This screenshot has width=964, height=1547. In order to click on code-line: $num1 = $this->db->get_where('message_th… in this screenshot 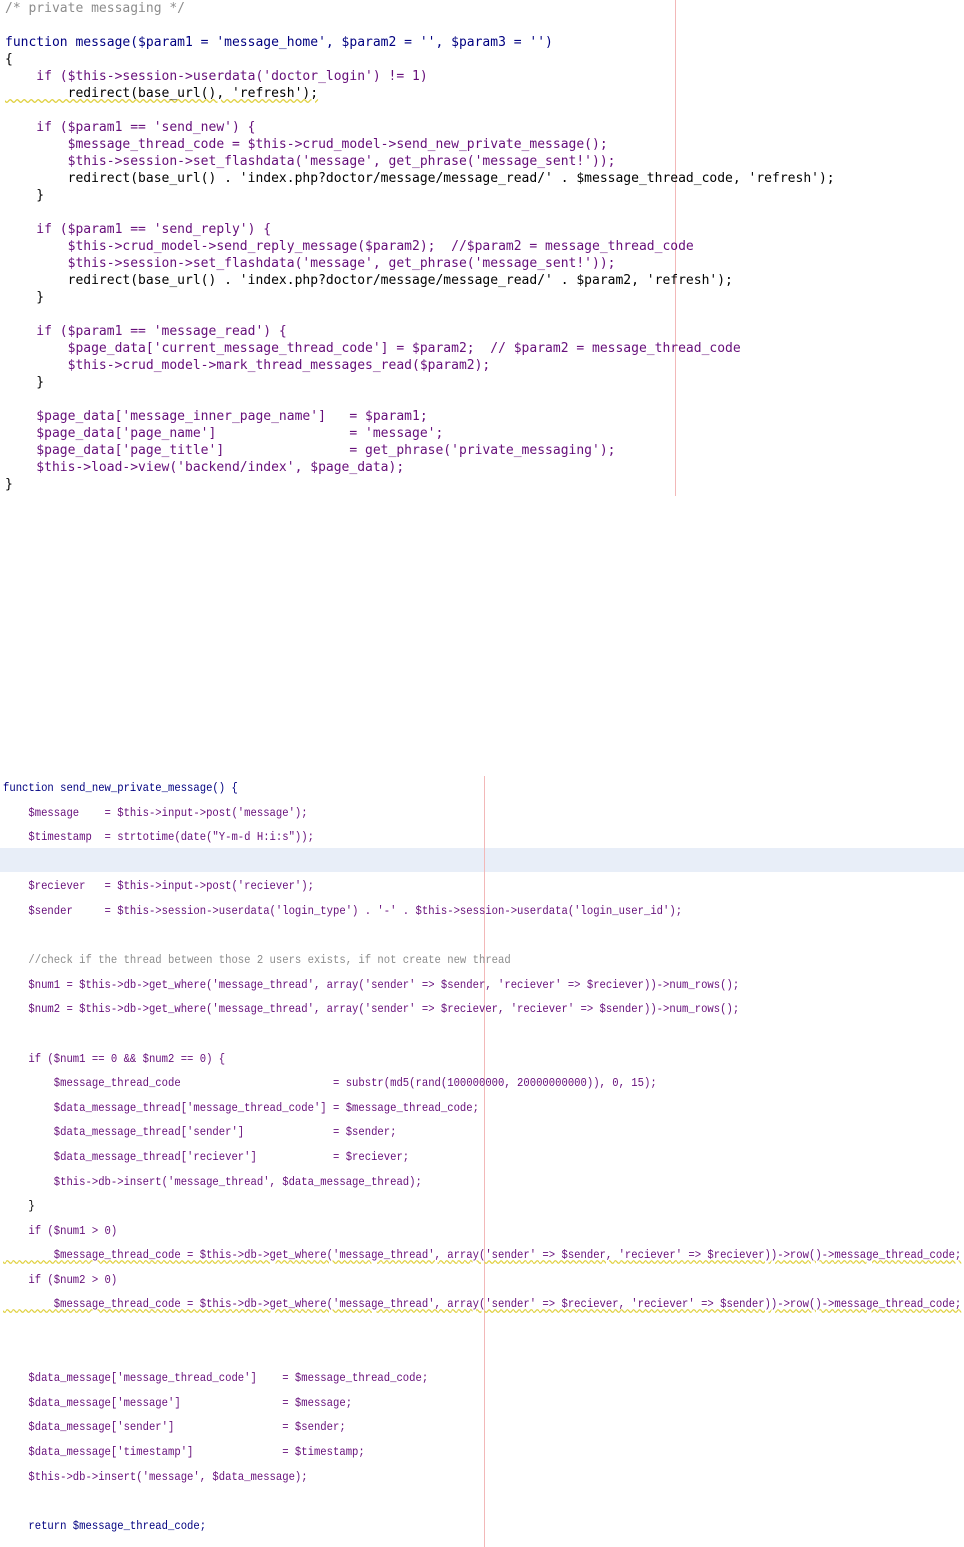, I will do `click(371, 984)`.